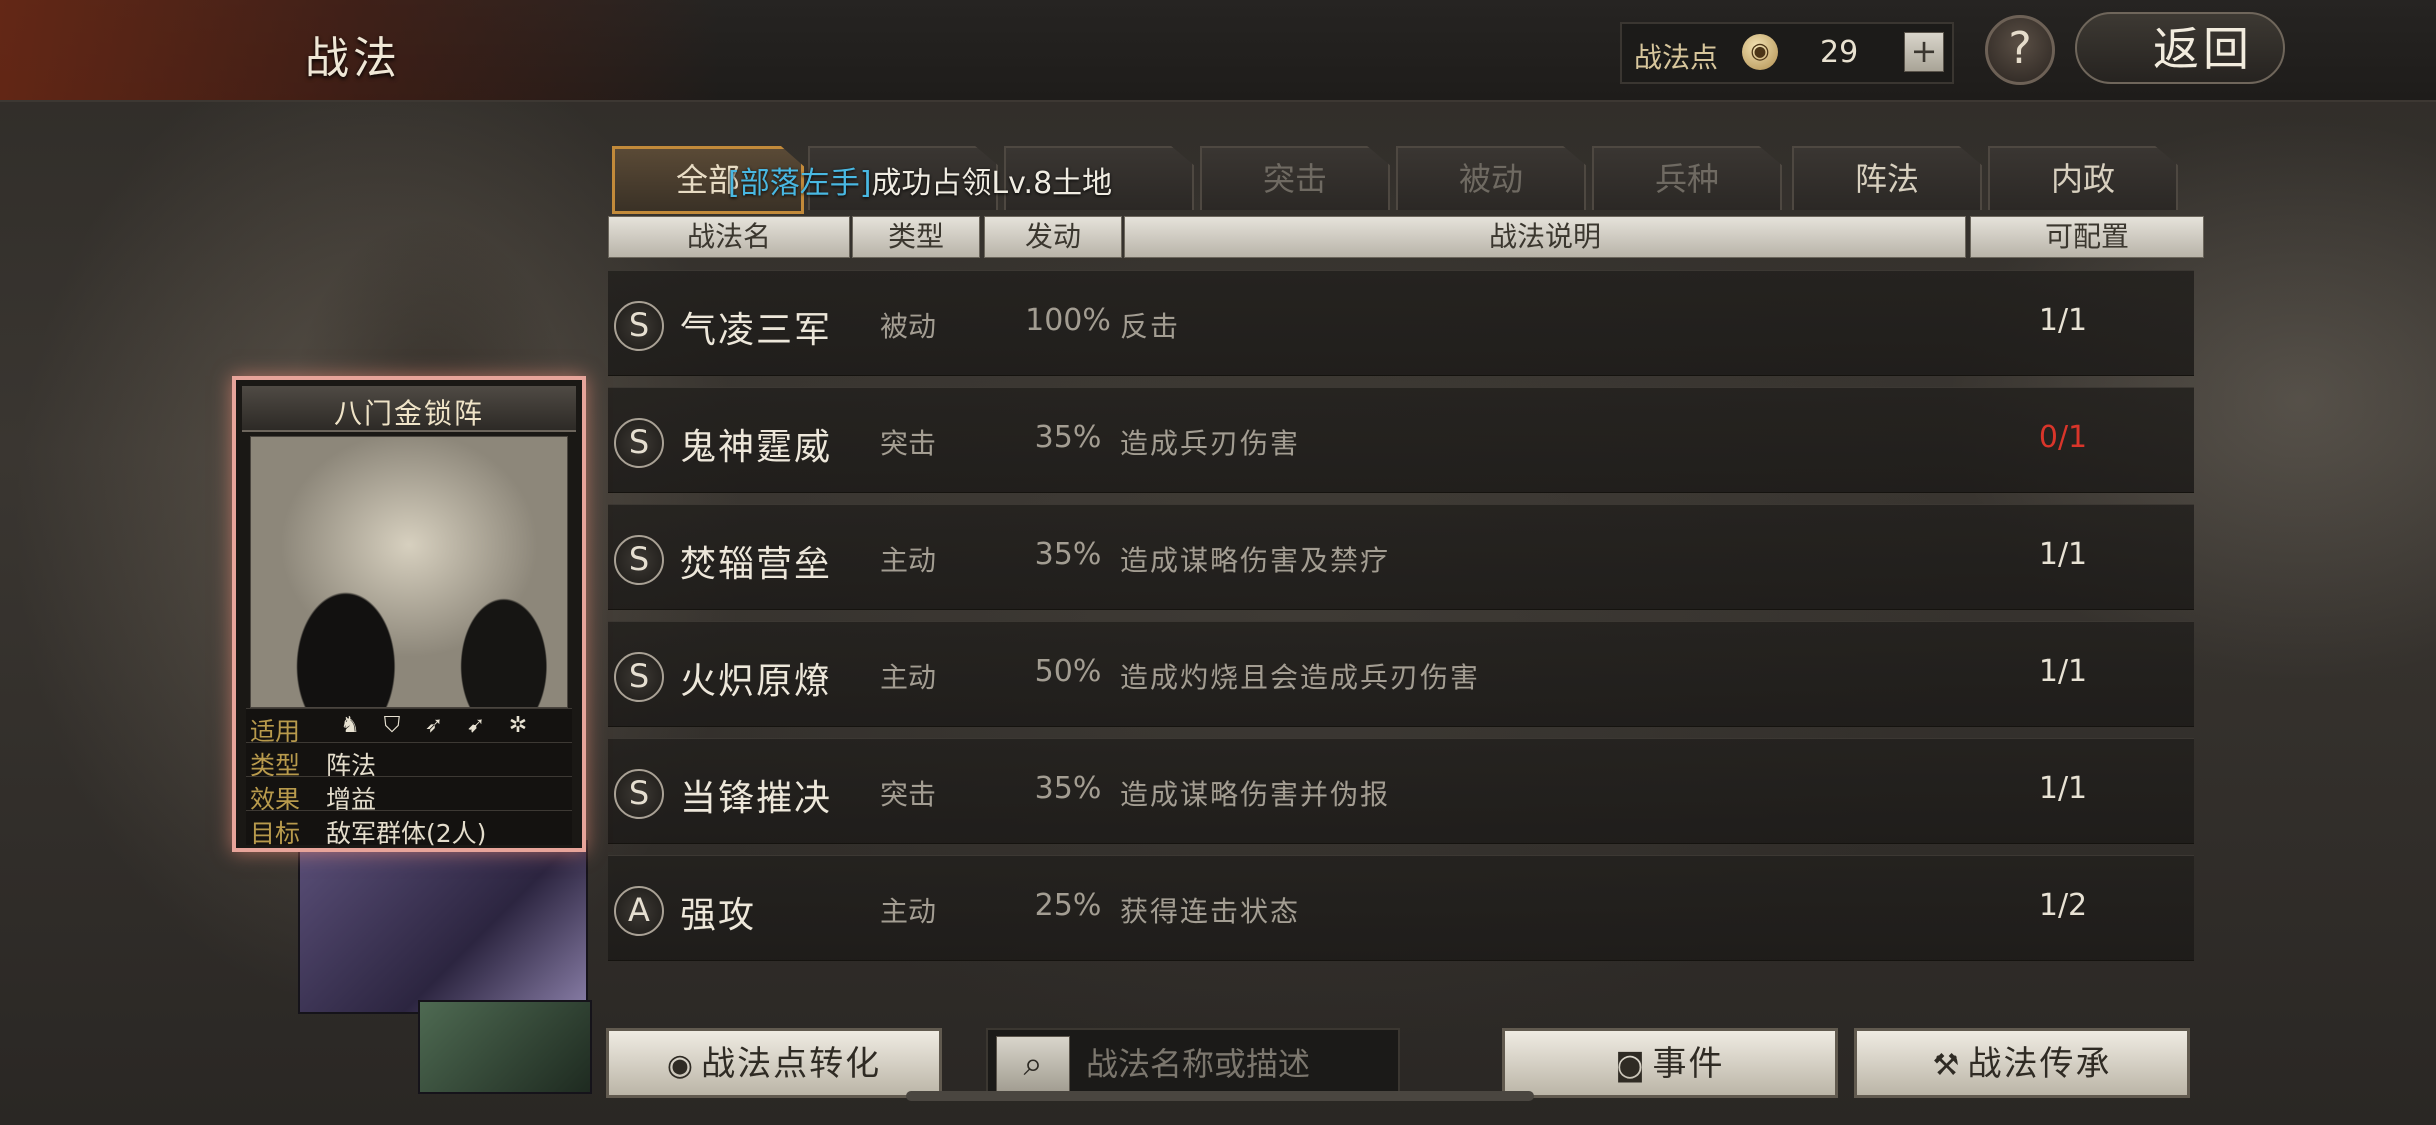 Image resolution: width=2436 pixels, height=1125 pixels. I want to click on column-header-type: 类型, so click(916, 237).